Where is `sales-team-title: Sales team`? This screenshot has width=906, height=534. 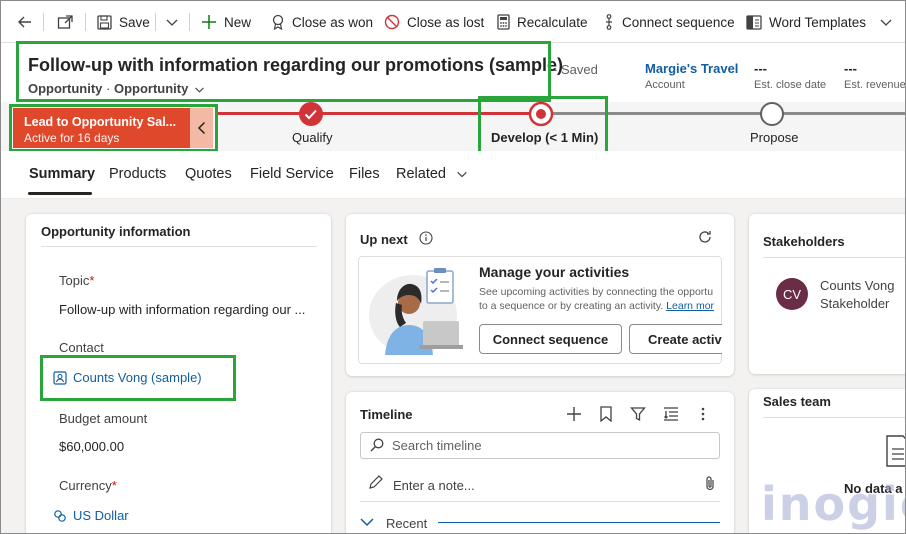
sales-team-title: Sales team is located at coordinates (797, 401).